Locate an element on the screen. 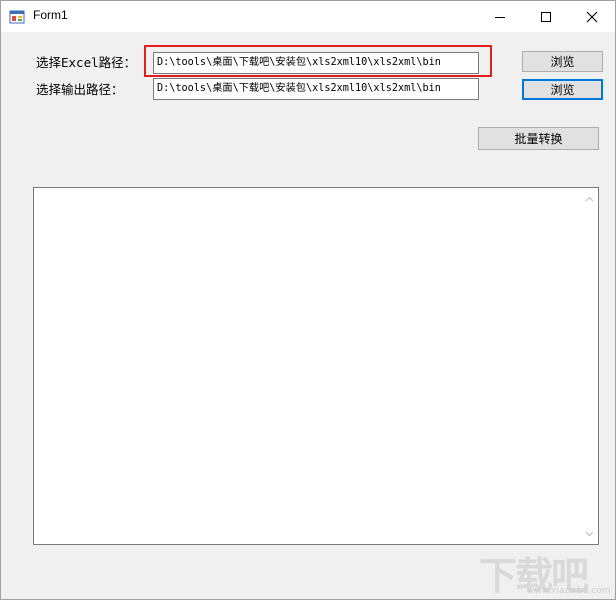 This screenshot has height=600, width=616. app-icon is located at coordinates (17, 17).